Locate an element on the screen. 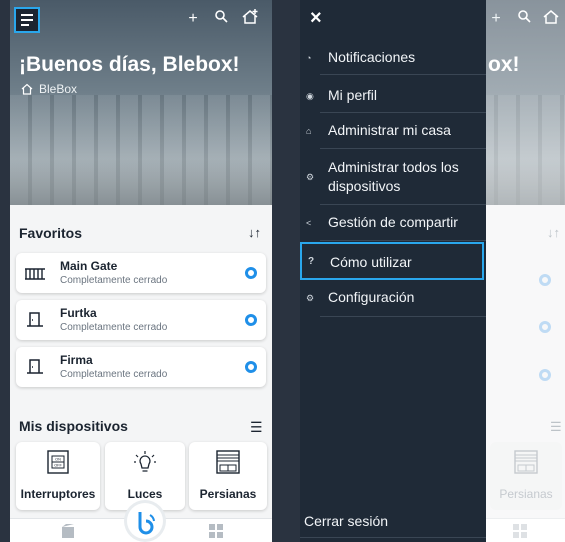 The width and height of the screenshot is (565, 542). home-selector: BleBox is located at coordinates (49, 89).